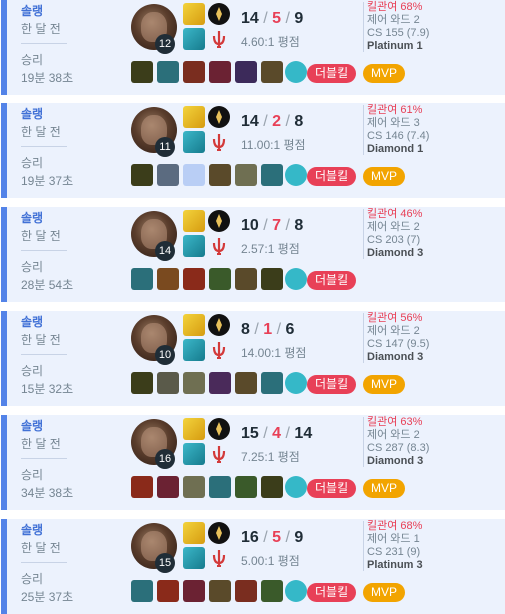 This screenshot has height=614, width=505. Describe the element at coordinates (270, 249) in the screenshot. I see `kda-ratio: 2.57:1 평점` at that location.